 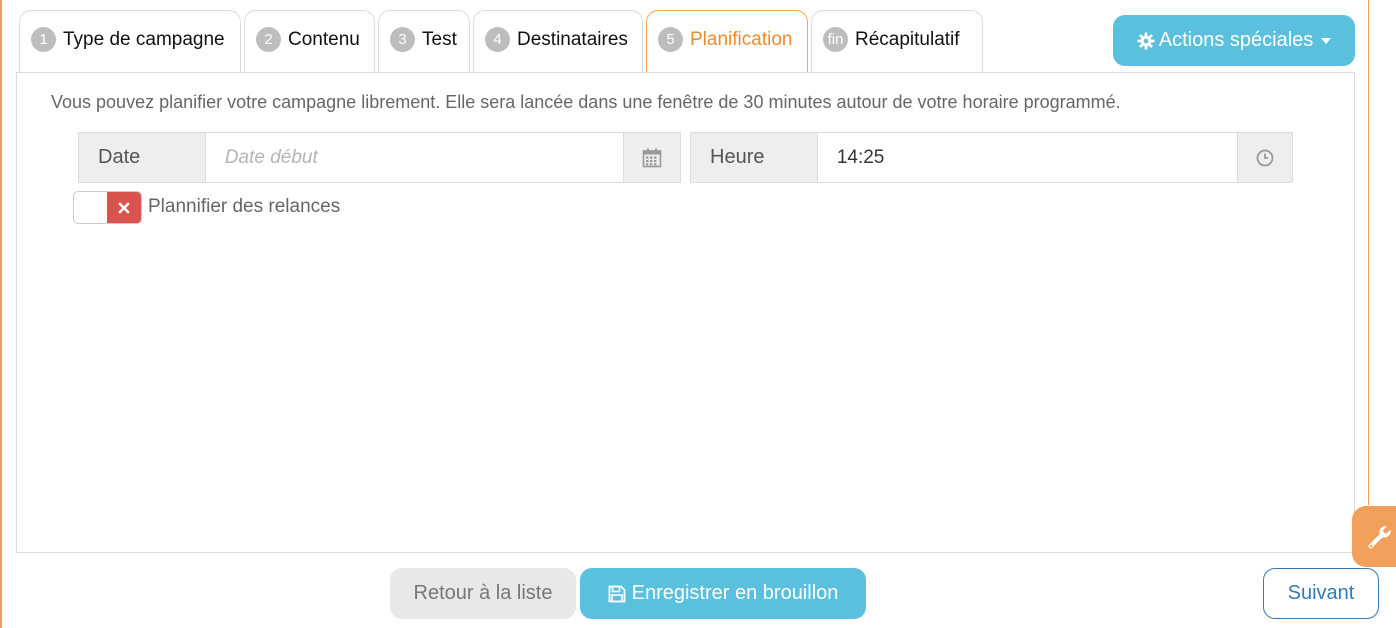 I want to click on special-actions-label: Actions spéciales, so click(x=1236, y=40).